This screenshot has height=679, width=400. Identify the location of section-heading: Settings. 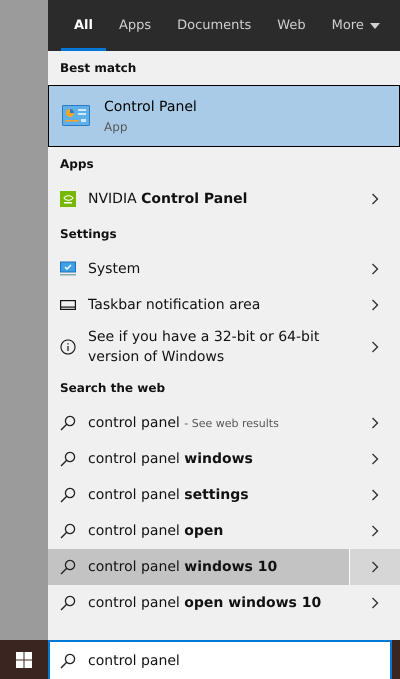
(88, 234).